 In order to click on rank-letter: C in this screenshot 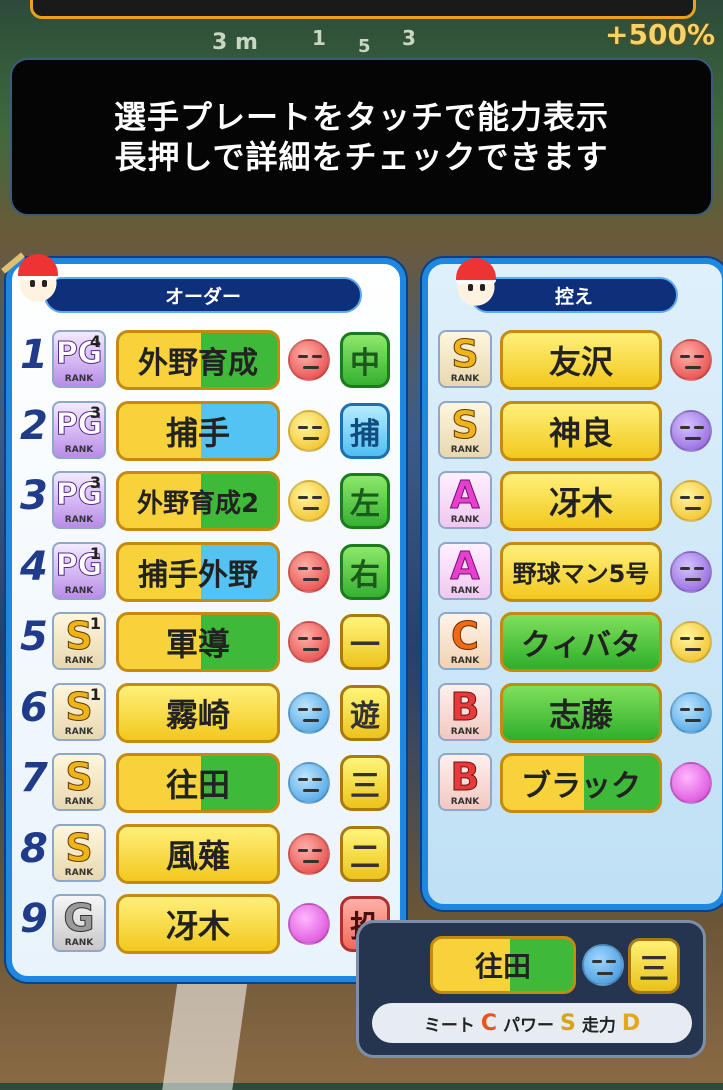, I will do `click(465, 636)`.